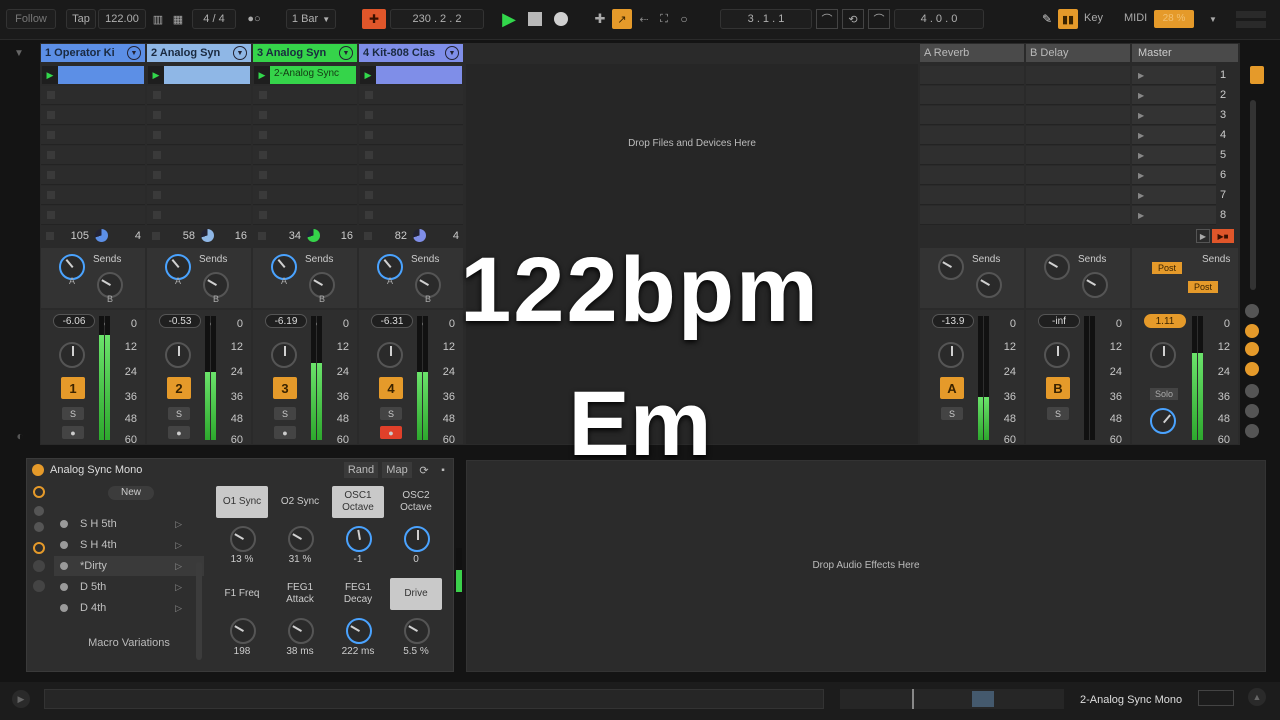  Describe the element at coordinates (1047, 19) in the screenshot. I see `draw-mode-icon: ✎` at that location.